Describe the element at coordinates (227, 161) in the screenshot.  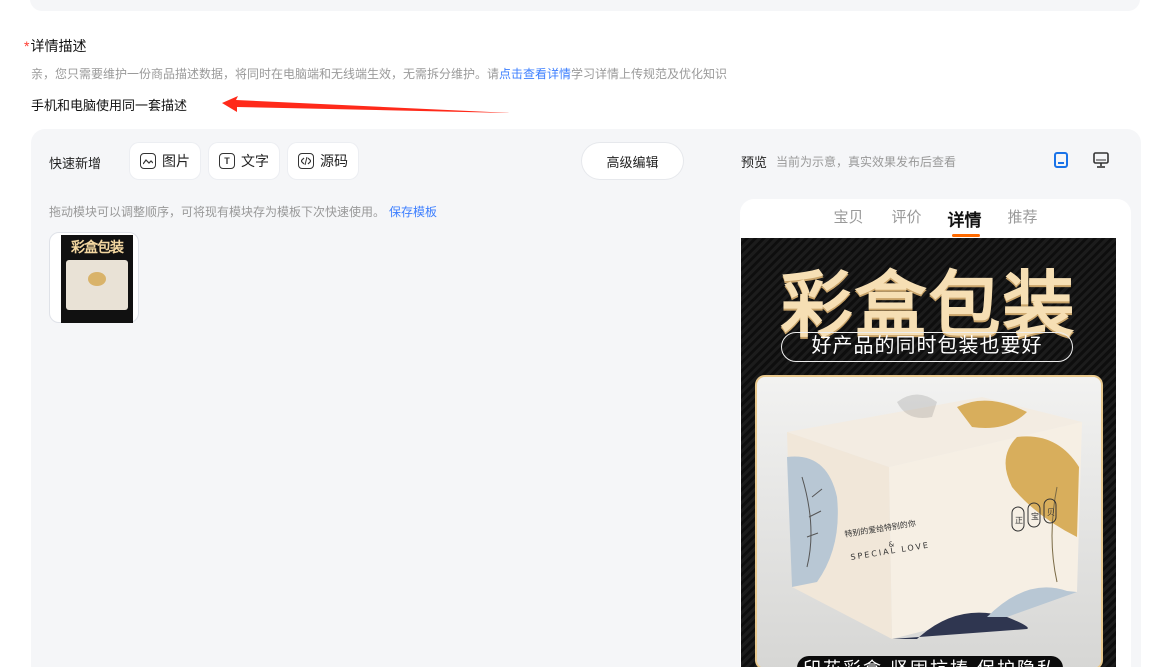
I see `text-icon: T` at that location.